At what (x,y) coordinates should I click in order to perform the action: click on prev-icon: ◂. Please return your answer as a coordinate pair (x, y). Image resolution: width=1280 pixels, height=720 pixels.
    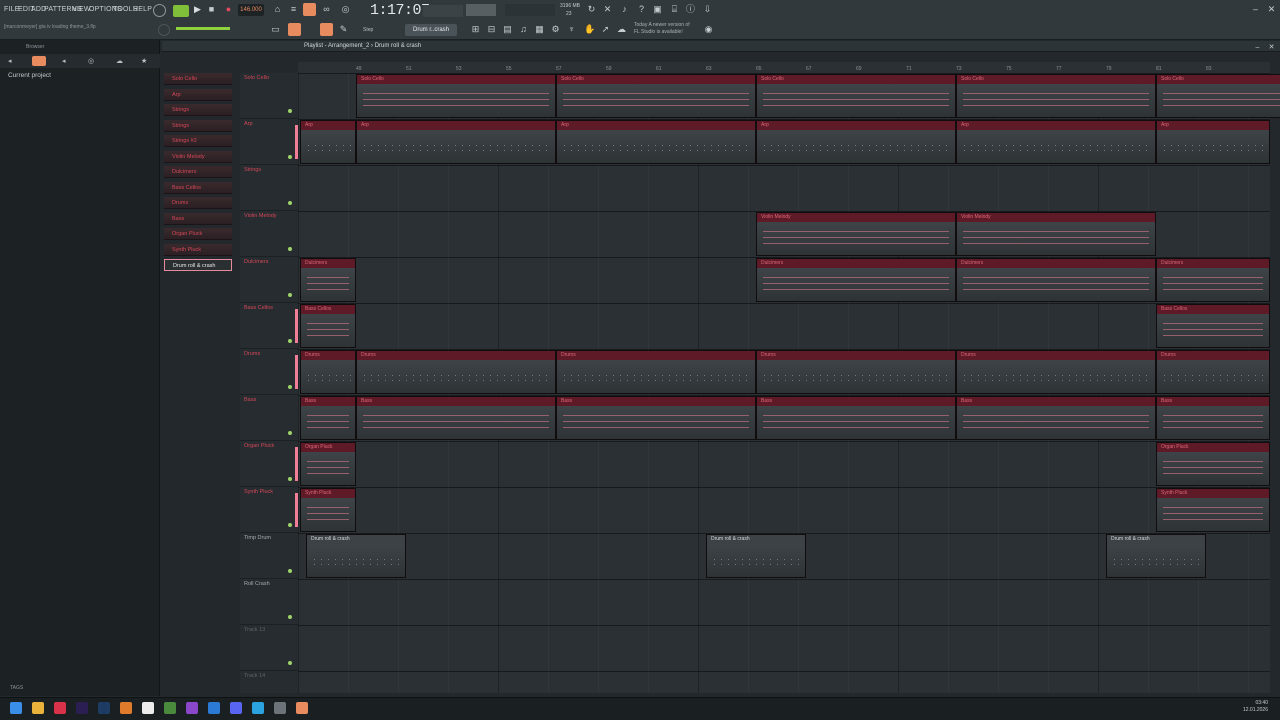
    Looking at the image, I should click on (64, 61).